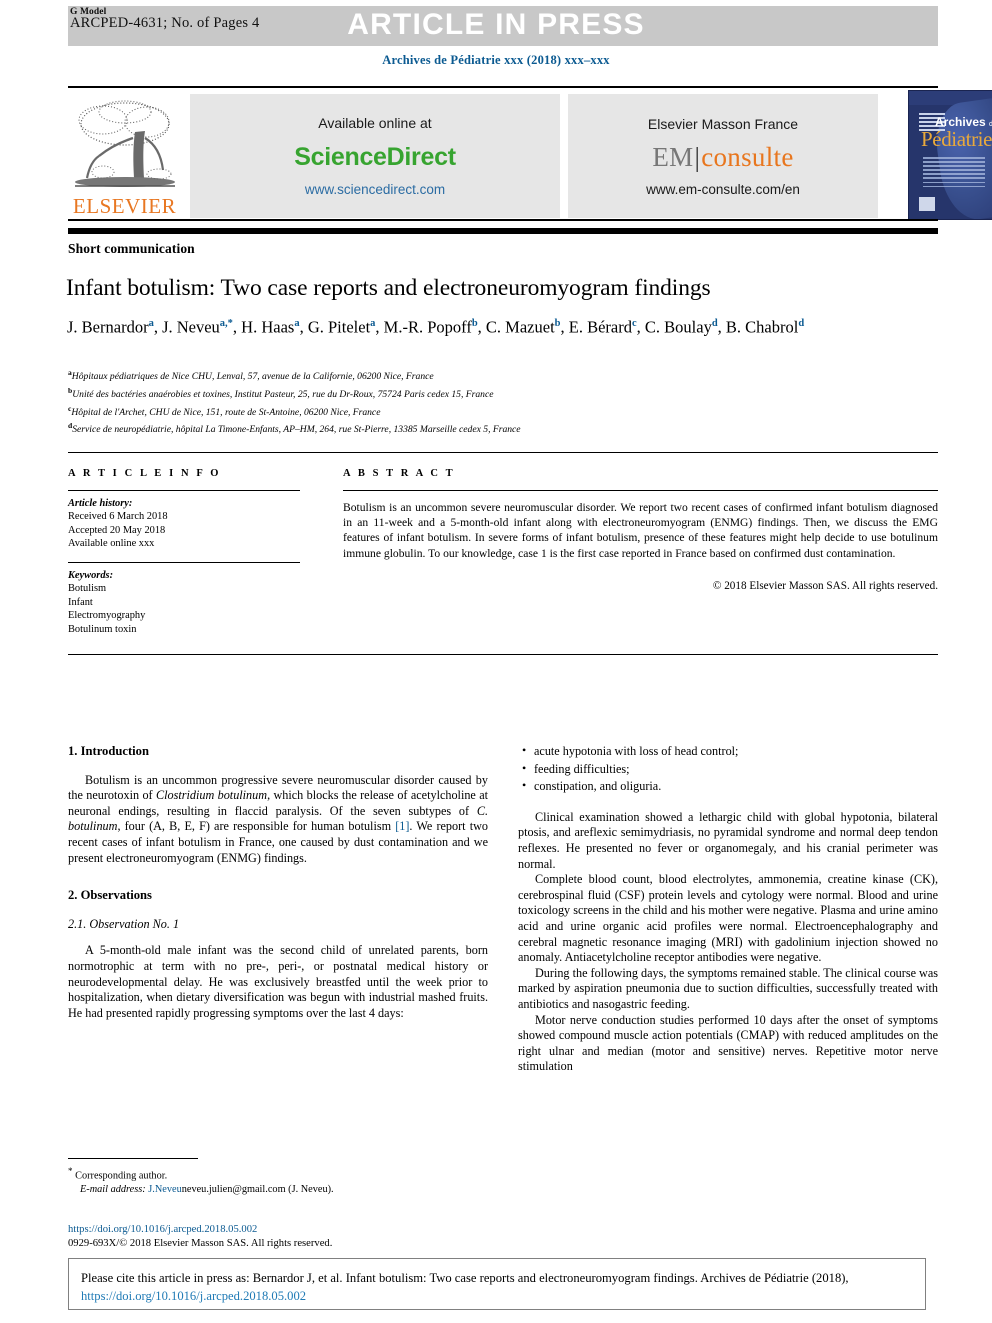 This screenshot has height=1323, width=992. I want to click on cover-toc-lines, so click(954, 173).